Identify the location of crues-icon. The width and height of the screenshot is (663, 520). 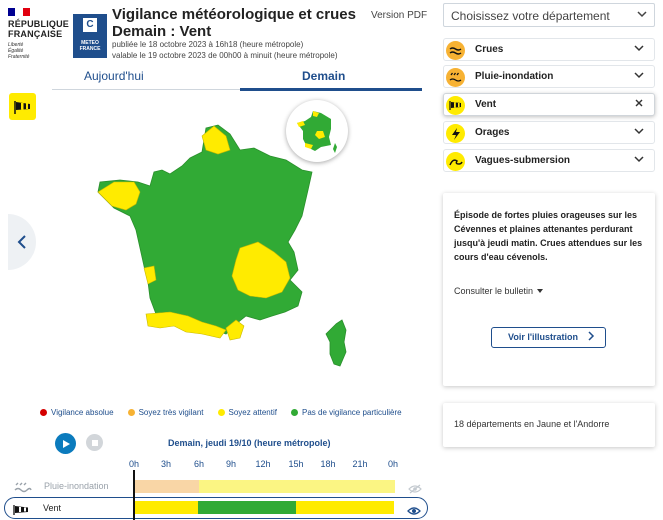
(455, 50).